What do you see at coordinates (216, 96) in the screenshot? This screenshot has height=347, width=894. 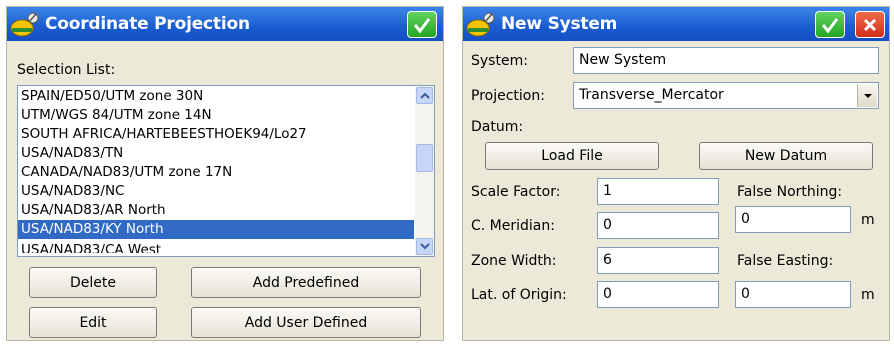 I see `list-item: SPAIN/ED50/UTM zone 30N` at bounding box center [216, 96].